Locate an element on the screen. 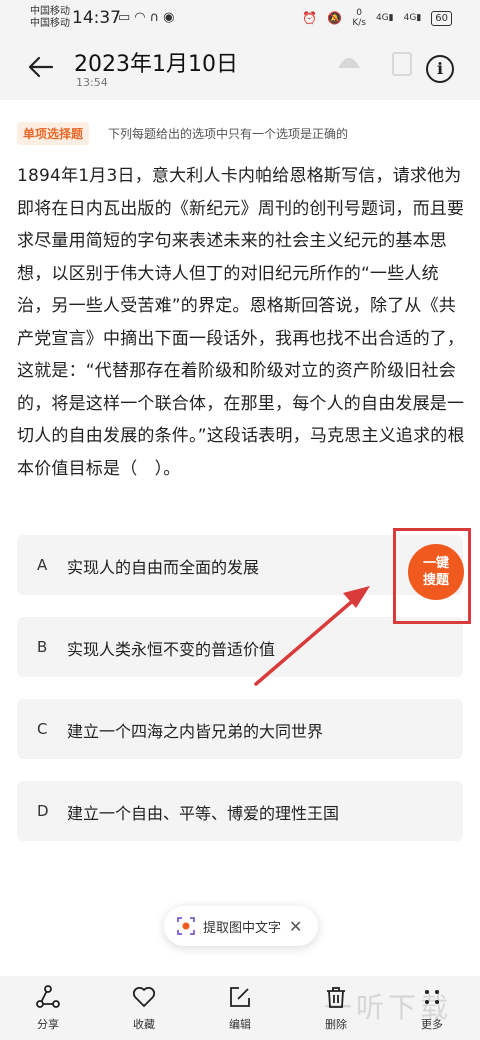 This screenshot has height=1040, width=480. page-title: 2023年1月10日 is located at coordinates (156, 64).